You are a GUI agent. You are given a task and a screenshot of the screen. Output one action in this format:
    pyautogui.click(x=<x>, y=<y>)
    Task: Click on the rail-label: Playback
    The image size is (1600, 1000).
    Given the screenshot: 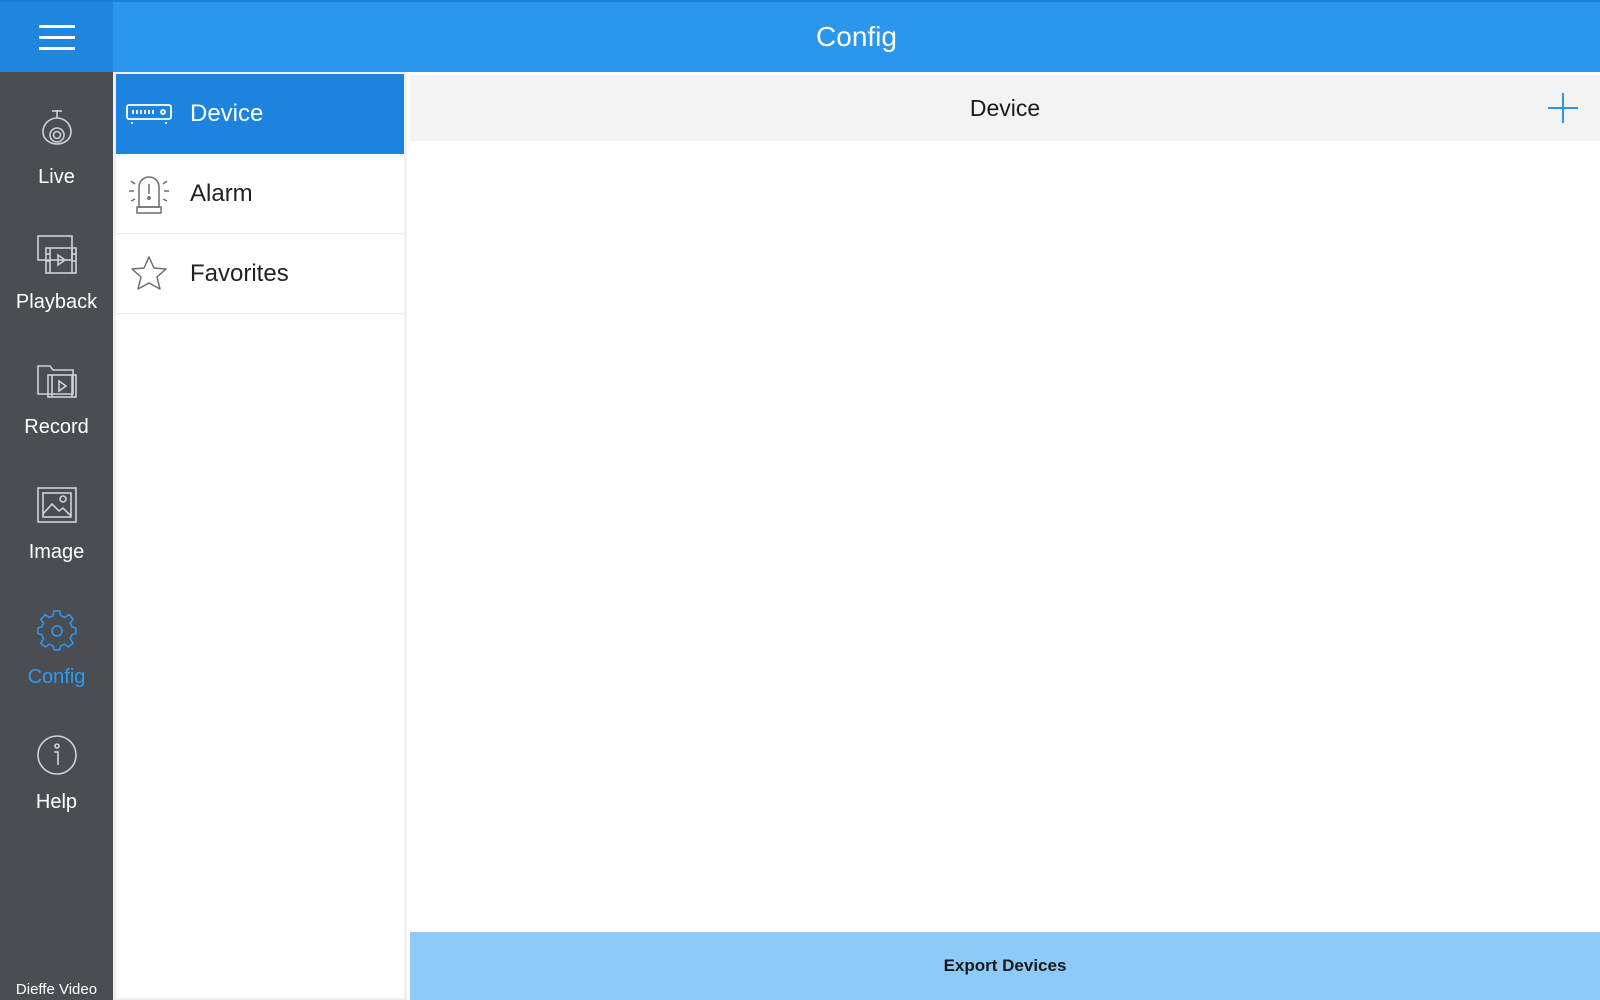 What is the action you would take?
    pyautogui.click(x=56, y=302)
    